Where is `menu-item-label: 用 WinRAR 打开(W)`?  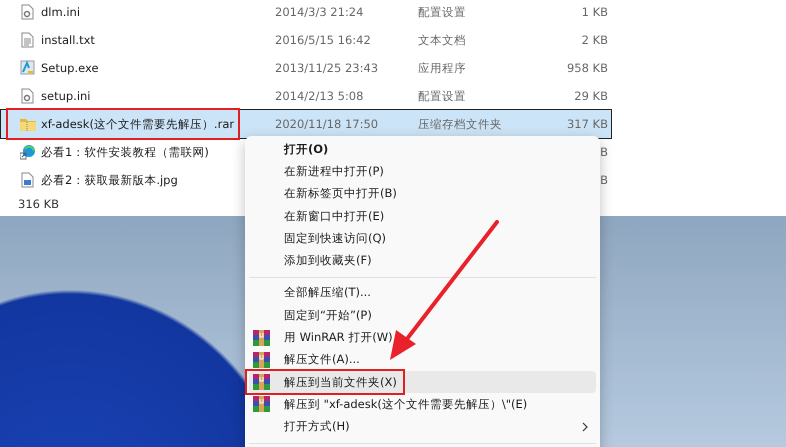 menu-item-label: 用 WinRAR 打开(W) is located at coordinates (338, 338).